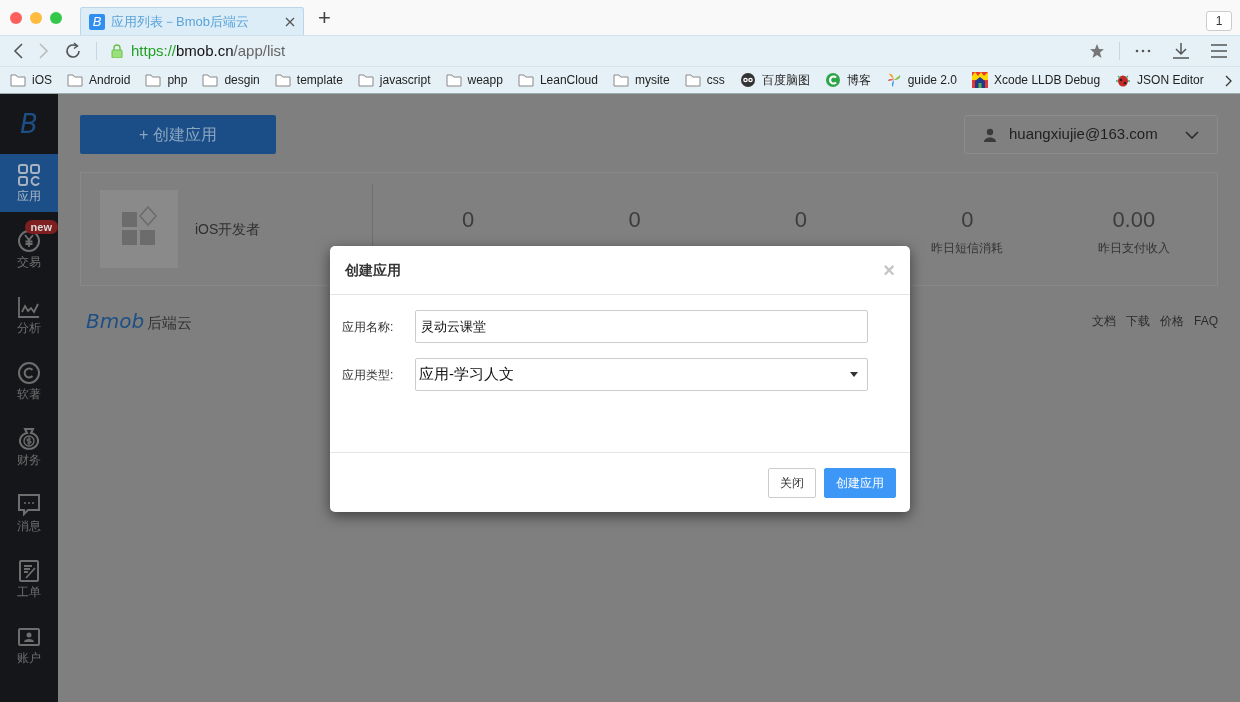 This screenshot has height=702, width=1240. I want to click on sidebar-label: 消息, so click(29, 526).